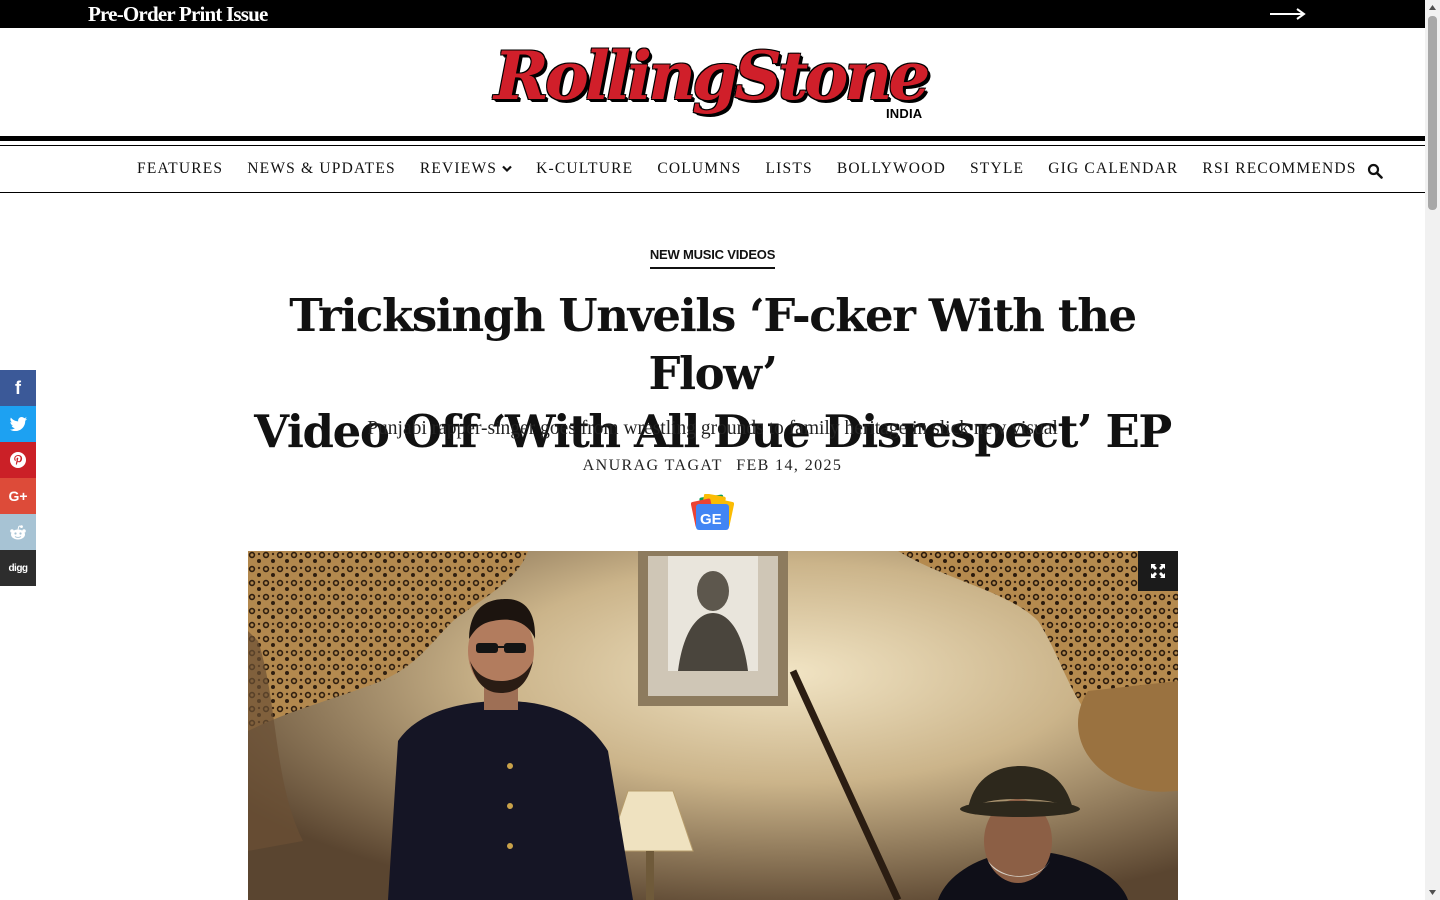  I want to click on site-logo: RollingStone INDIA, so click(715, 82).